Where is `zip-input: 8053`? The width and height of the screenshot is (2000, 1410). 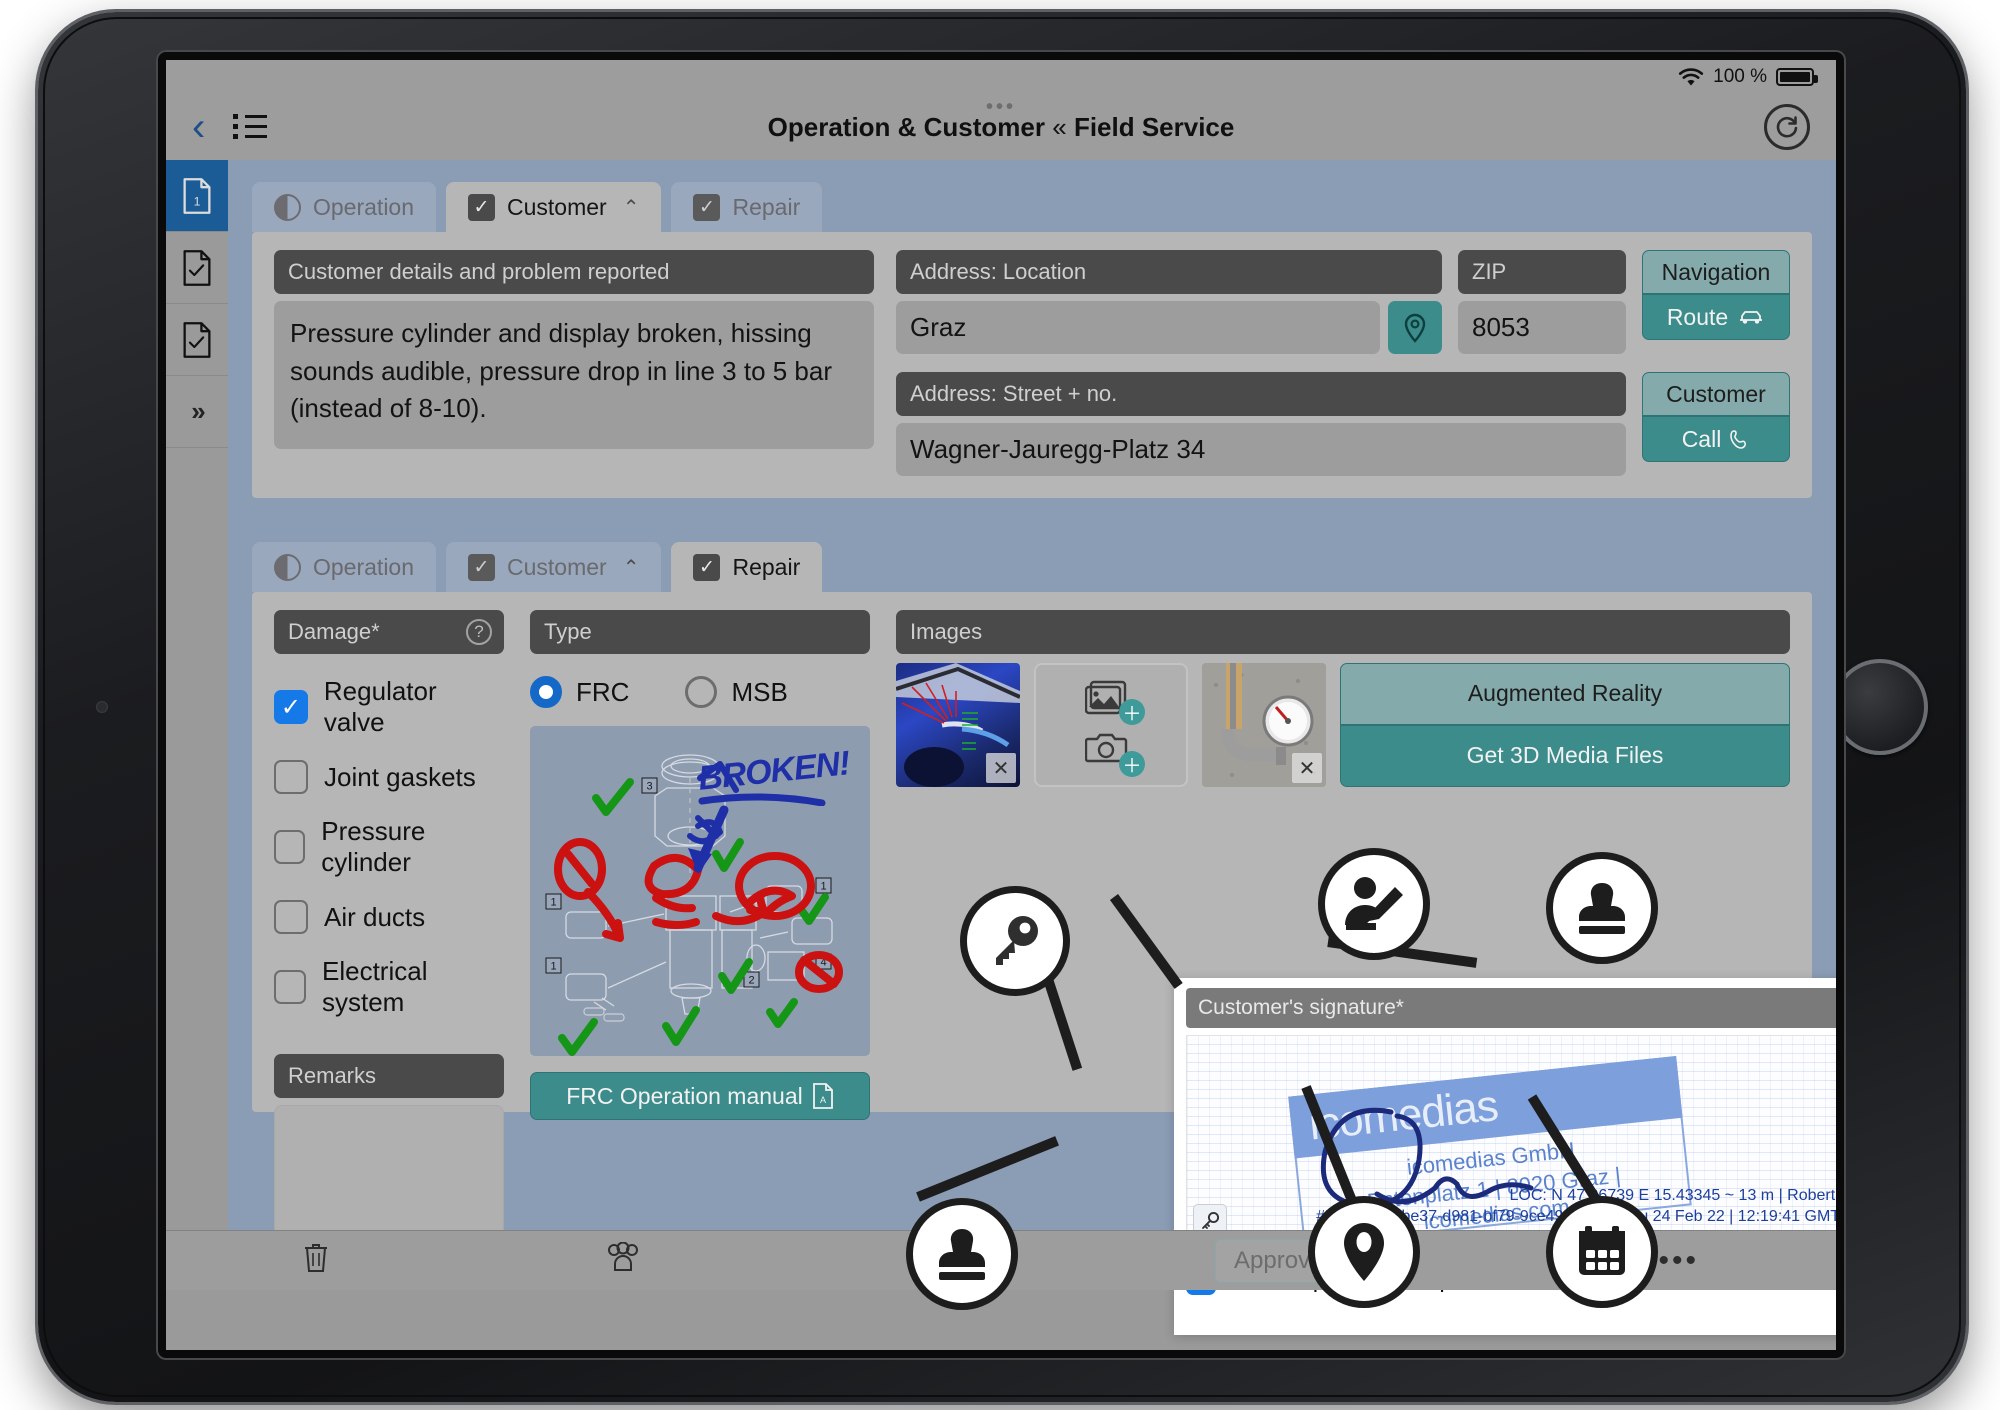
zip-input: 8053 is located at coordinates (1542, 327).